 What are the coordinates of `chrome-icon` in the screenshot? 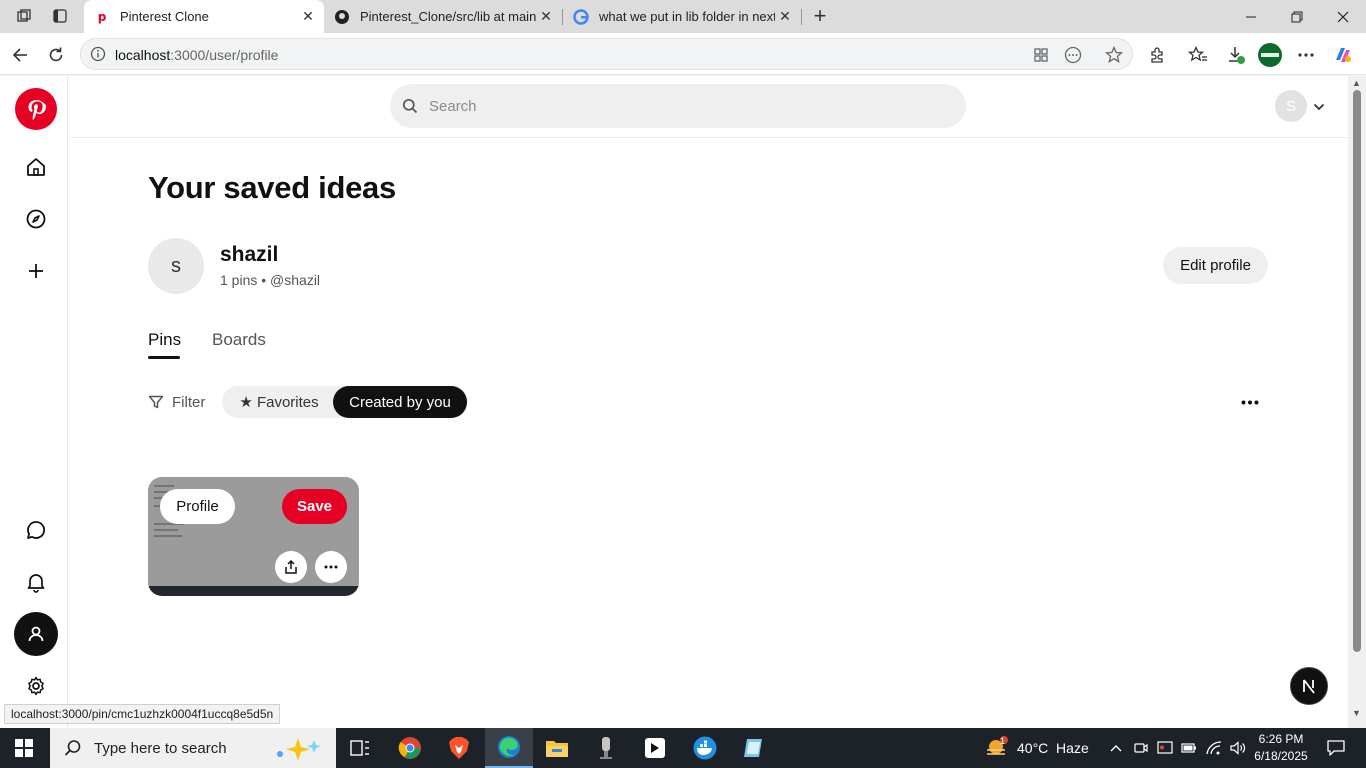 It's located at (410, 748).